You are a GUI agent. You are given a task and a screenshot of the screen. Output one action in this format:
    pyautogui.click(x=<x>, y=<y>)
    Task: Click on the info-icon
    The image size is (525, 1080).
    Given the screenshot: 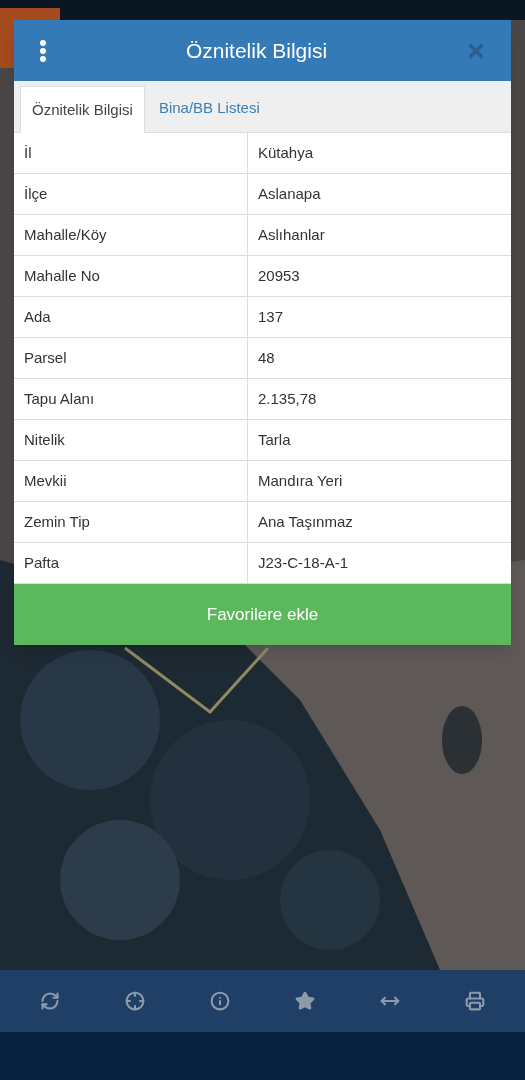 What is the action you would take?
    pyautogui.click(x=220, y=1001)
    